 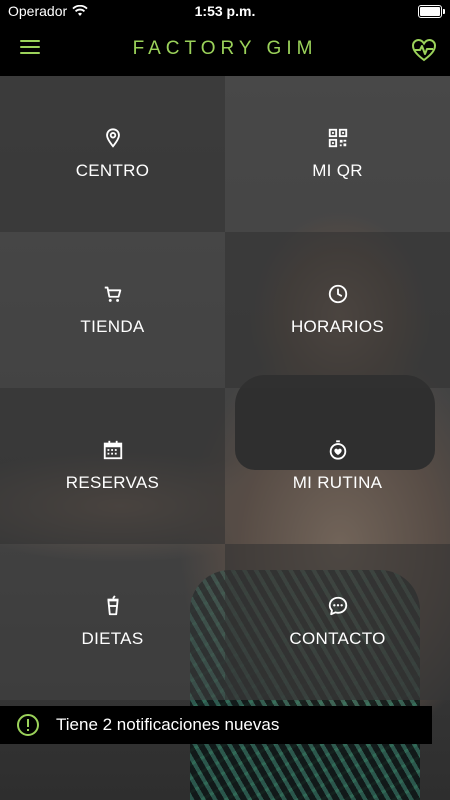 What do you see at coordinates (337, 622) in the screenshot?
I see `menu-tile-contacto: CONTACTO` at bounding box center [337, 622].